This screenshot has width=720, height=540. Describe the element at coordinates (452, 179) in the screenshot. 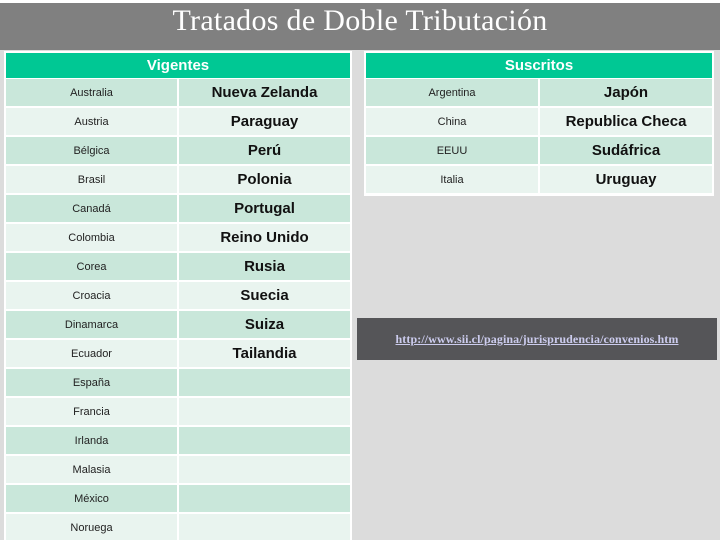

I see `country-cell-primary: Italia` at that location.